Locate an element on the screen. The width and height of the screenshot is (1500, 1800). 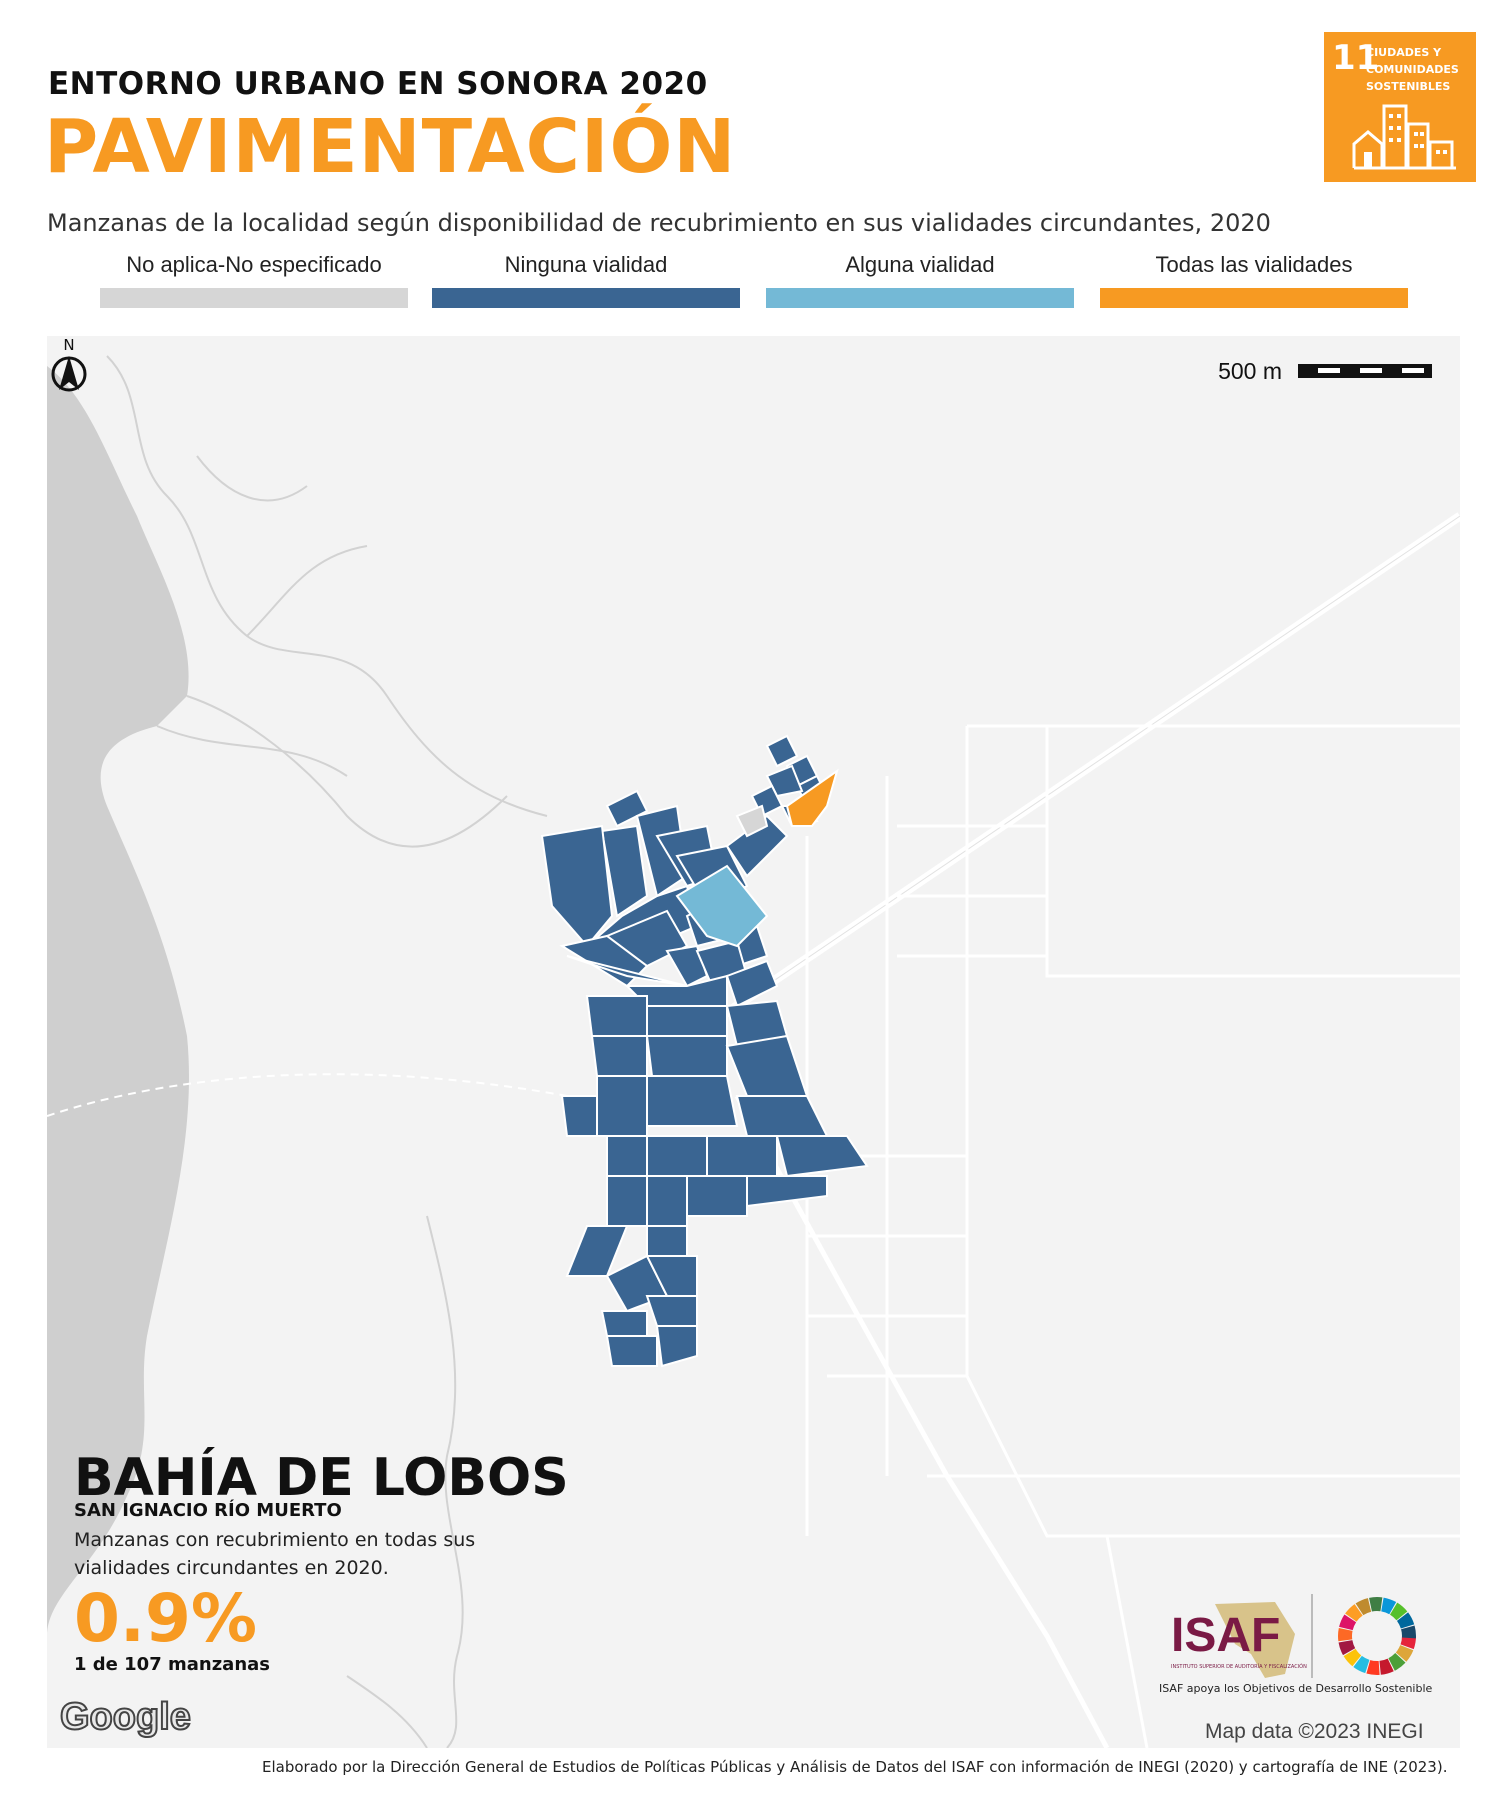
legend-label: Ninguna vialidad is located at coordinates (586, 264).